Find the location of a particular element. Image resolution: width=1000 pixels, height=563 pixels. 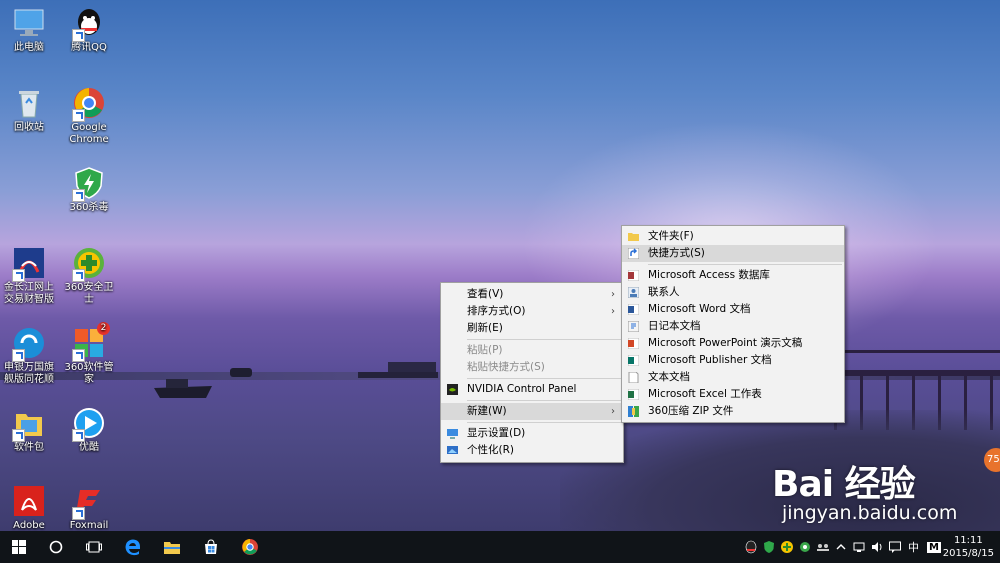

store-icon is located at coordinates (211, 546).